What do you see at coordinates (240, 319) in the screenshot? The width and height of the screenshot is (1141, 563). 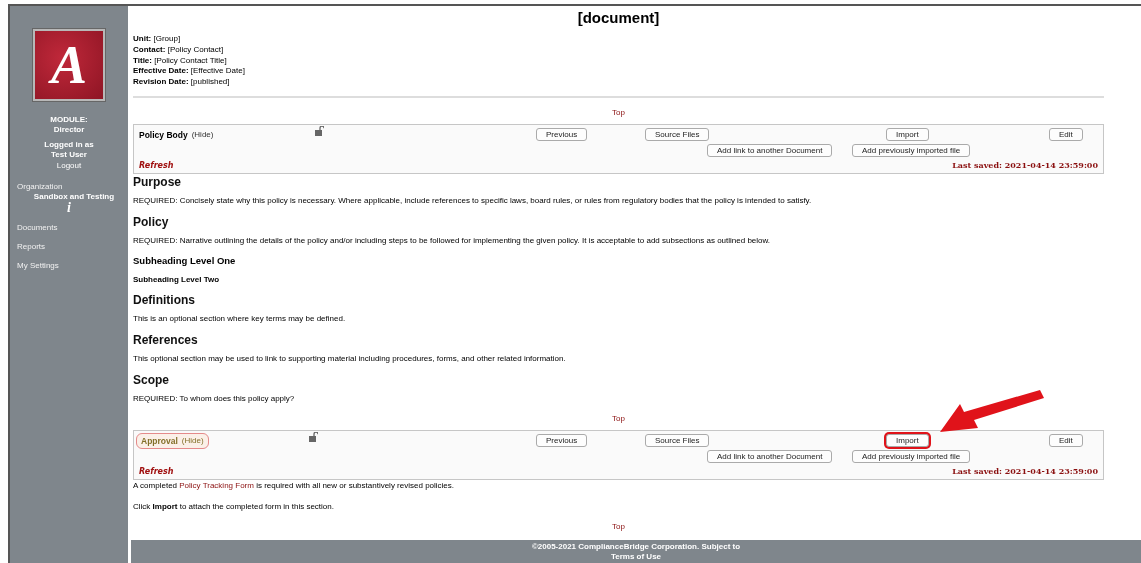 I see `paragraph: This is an optional section where key terms may be defined.` at bounding box center [240, 319].